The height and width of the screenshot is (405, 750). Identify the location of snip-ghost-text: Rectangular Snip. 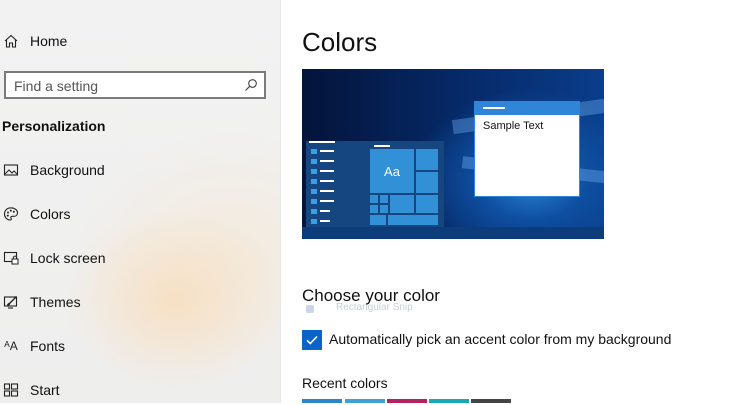
(374, 307).